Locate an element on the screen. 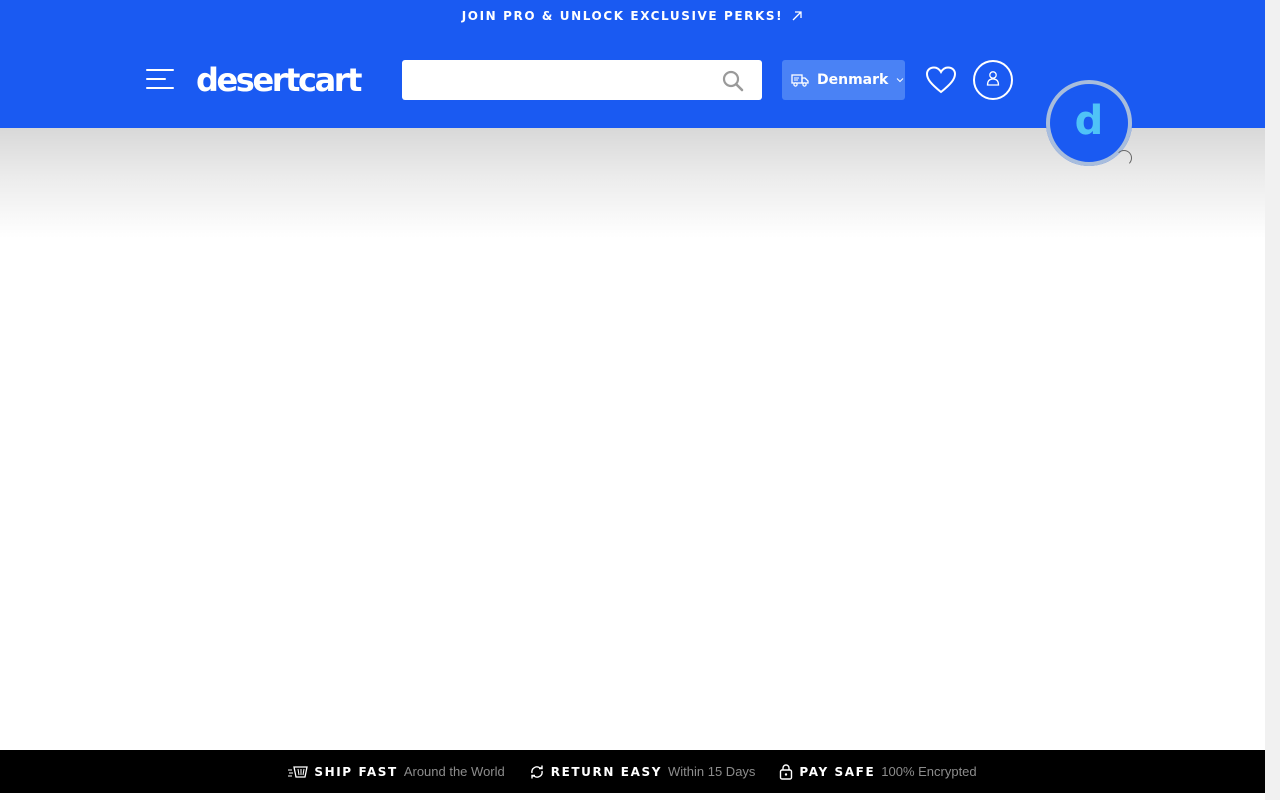  country-label: Denmark is located at coordinates (853, 80).